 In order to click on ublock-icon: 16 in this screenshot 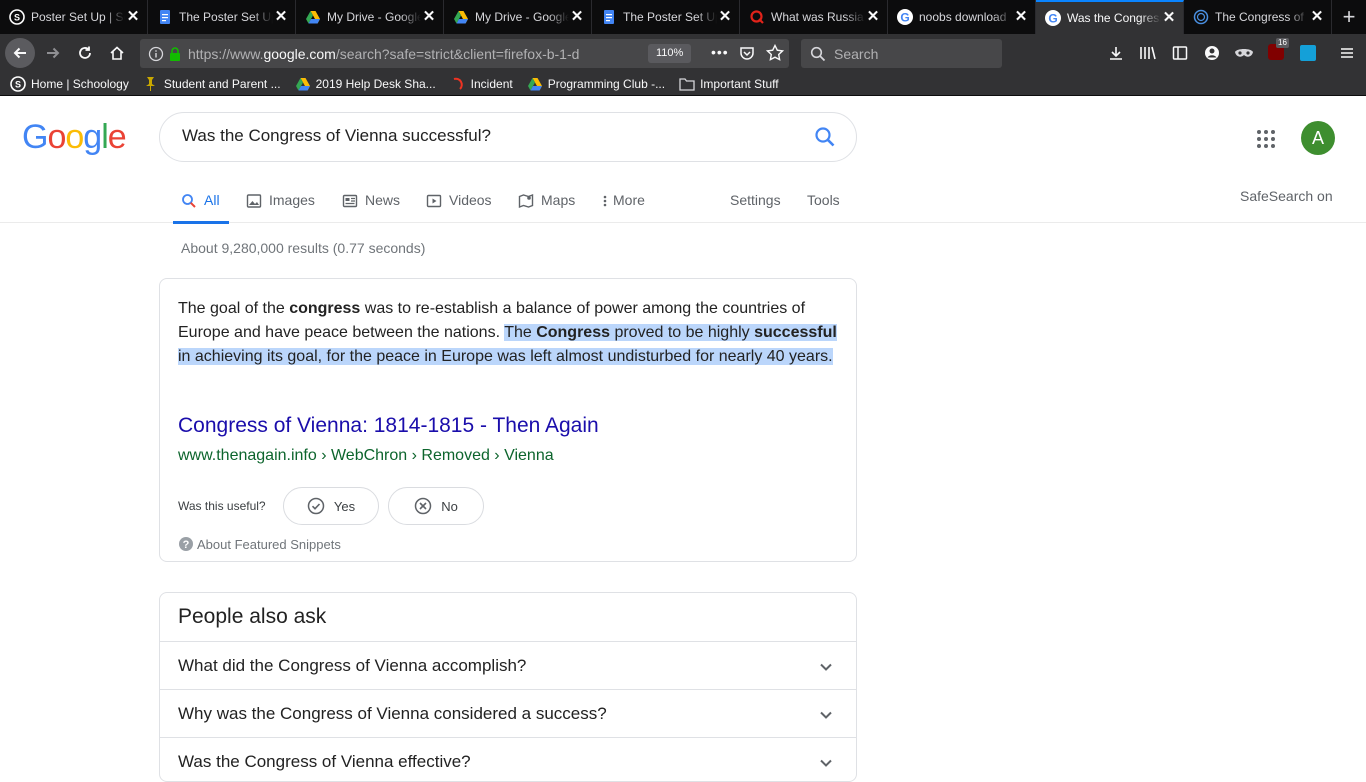, I will do `click(1278, 49)`.